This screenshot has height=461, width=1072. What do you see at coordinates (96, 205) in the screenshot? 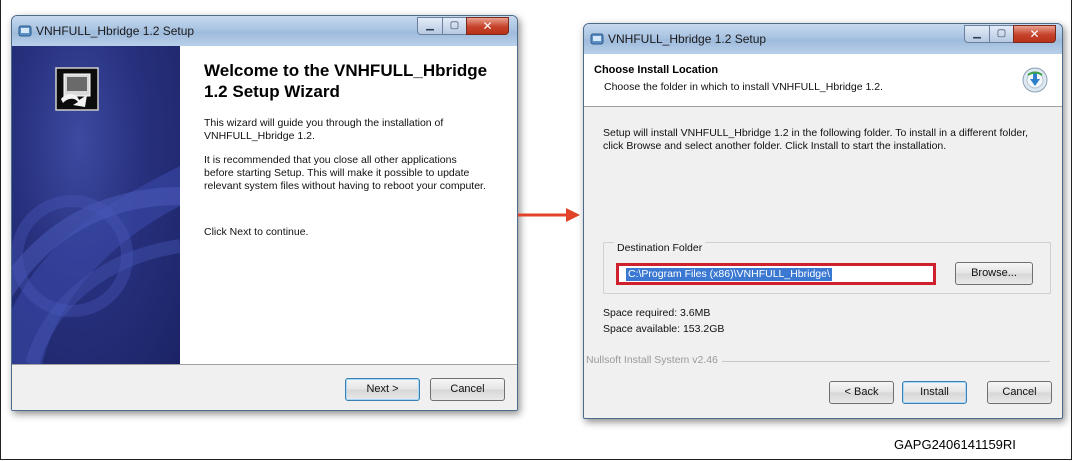
I see `wizard-side-banner` at bounding box center [96, 205].